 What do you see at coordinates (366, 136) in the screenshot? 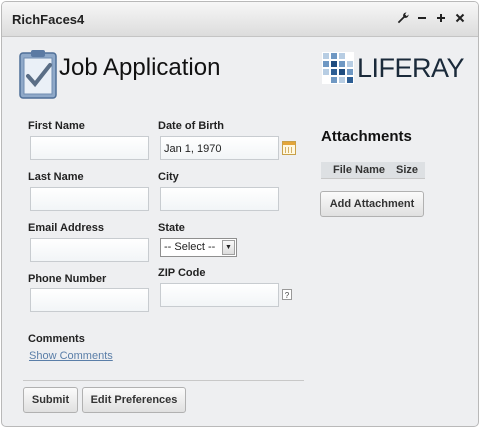
I see `attachments-title: Attachments` at bounding box center [366, 136].